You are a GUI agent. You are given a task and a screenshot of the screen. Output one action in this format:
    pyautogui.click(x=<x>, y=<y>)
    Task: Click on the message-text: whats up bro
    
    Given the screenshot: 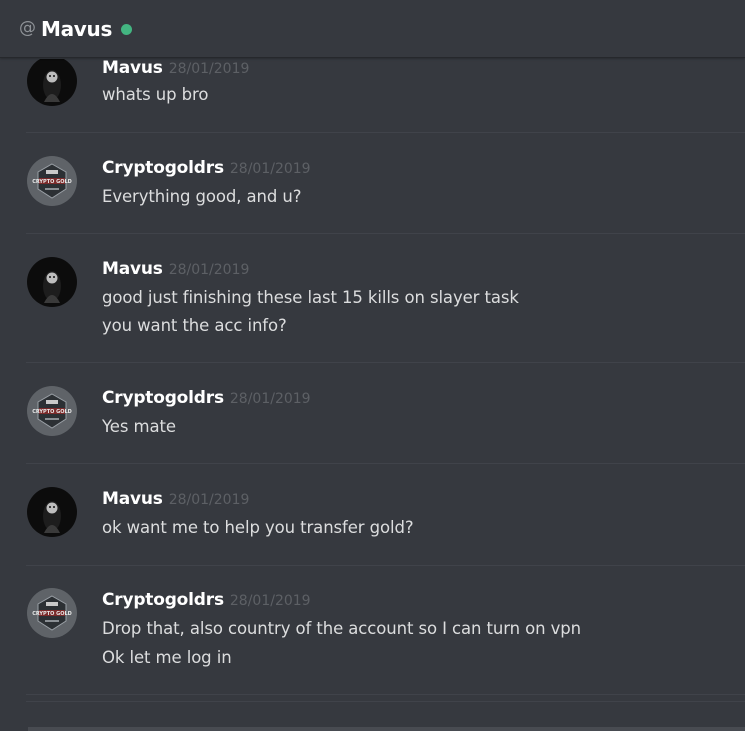 What is the action you would take?
    pyautogui.click(x=155, y=94)
    